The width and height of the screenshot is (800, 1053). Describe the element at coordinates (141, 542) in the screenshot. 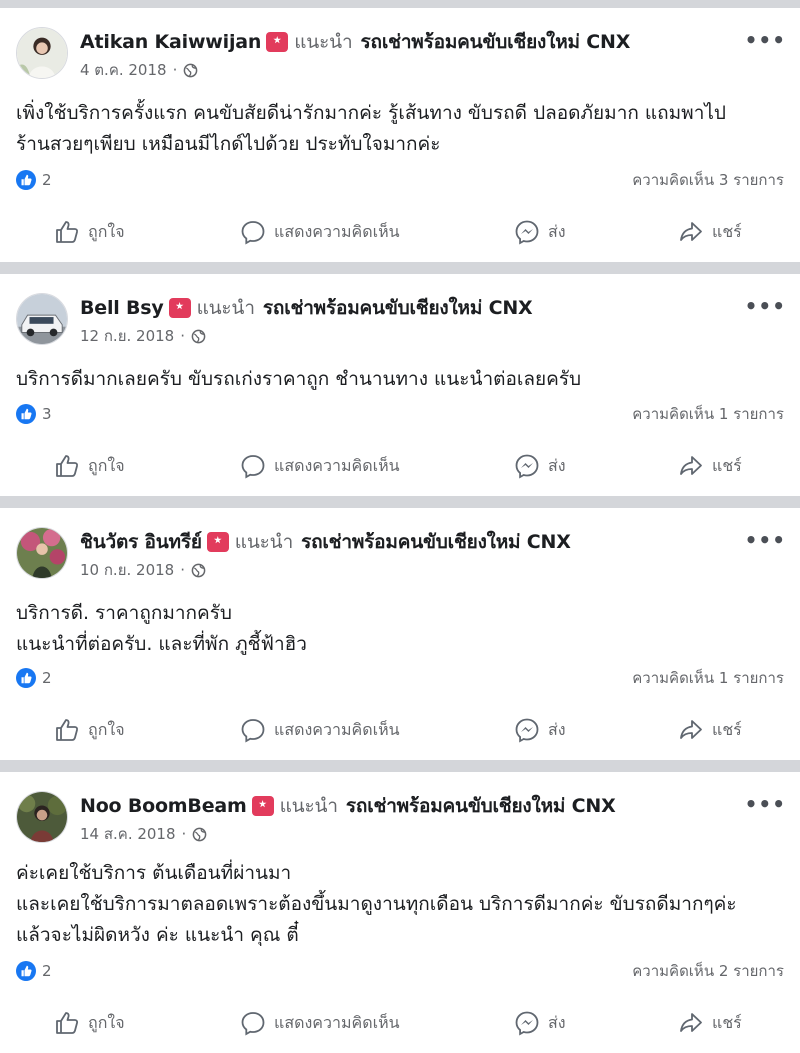

I see `author-name: ชินวัตร อินทรีย์` at that location.